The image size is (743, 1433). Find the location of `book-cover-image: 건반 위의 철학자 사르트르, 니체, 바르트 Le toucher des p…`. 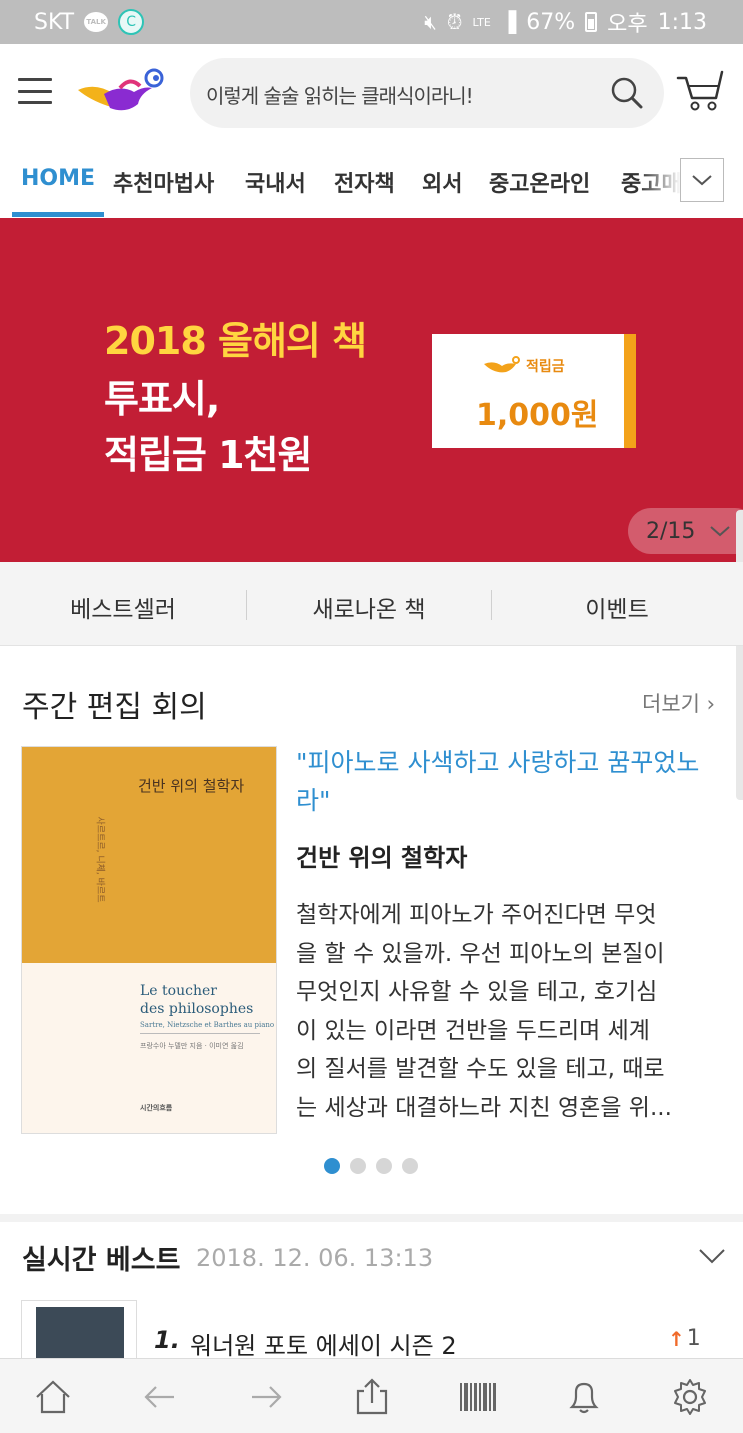

book-cover-image: 건반 위의 철학자 사르트르, 니체, 바르트 Le toucher des p… is located at coordinates (149, 940).